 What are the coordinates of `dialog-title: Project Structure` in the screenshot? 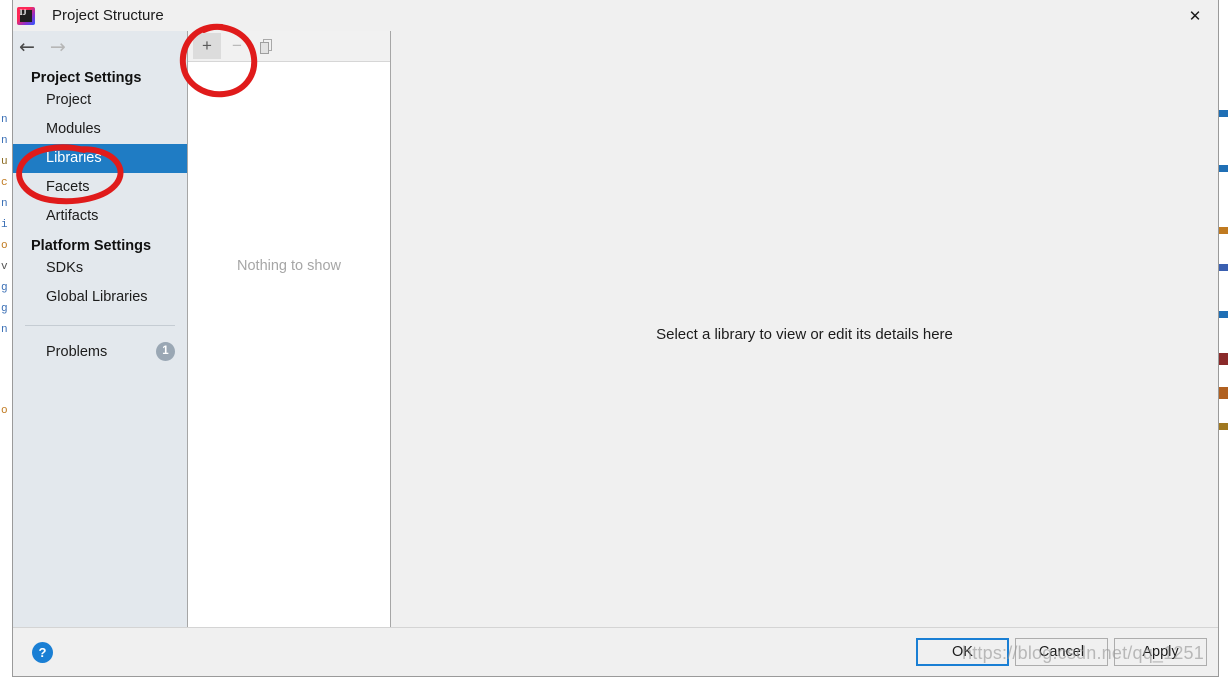 It's located at (108, 15).